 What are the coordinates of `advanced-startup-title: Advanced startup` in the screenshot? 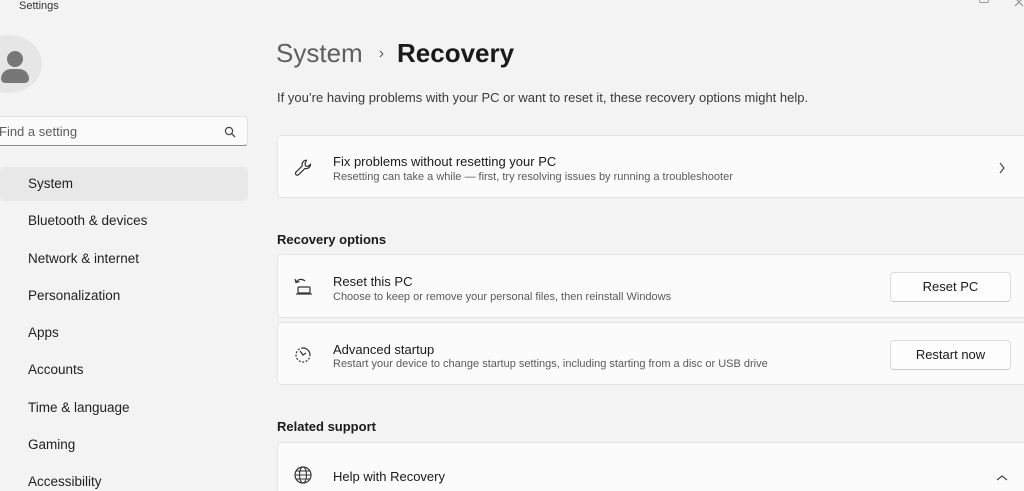 It's located at (384, 349).